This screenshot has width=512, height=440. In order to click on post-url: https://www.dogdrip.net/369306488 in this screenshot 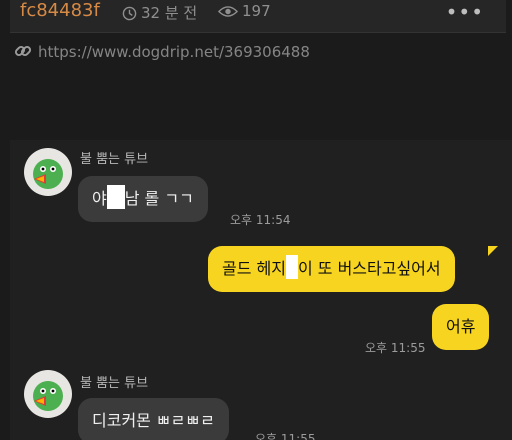, I will do `click(174, 52)`.